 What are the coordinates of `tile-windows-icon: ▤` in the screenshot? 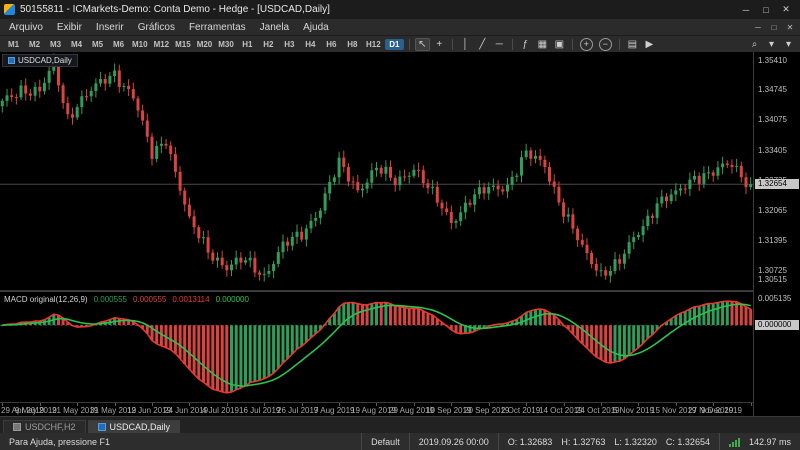 It's located at (632, 44).